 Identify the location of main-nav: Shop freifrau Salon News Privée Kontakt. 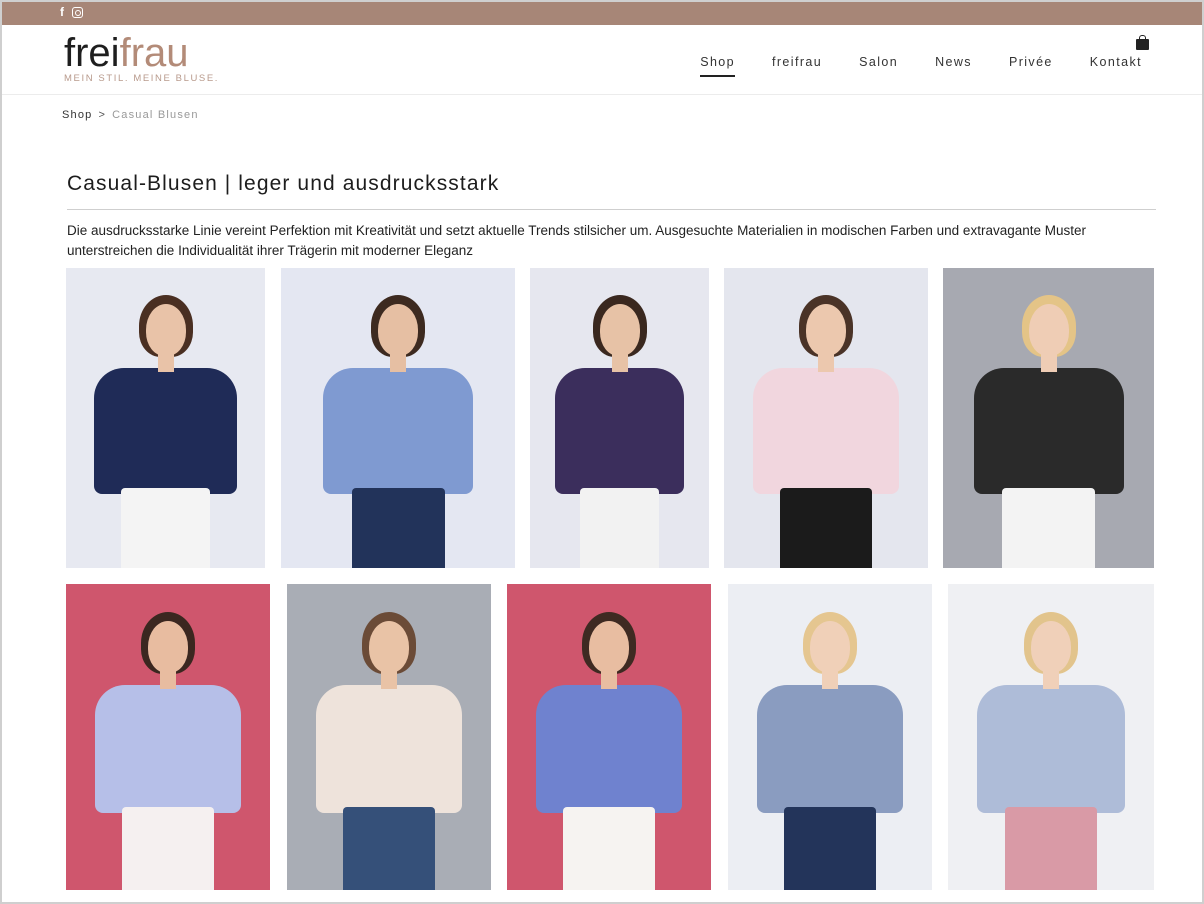
(921, 66).